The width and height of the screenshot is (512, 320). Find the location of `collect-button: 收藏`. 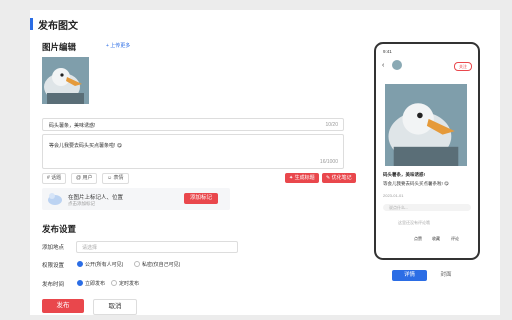

collect-button: 收藏 is located at coordinates (436, 239).